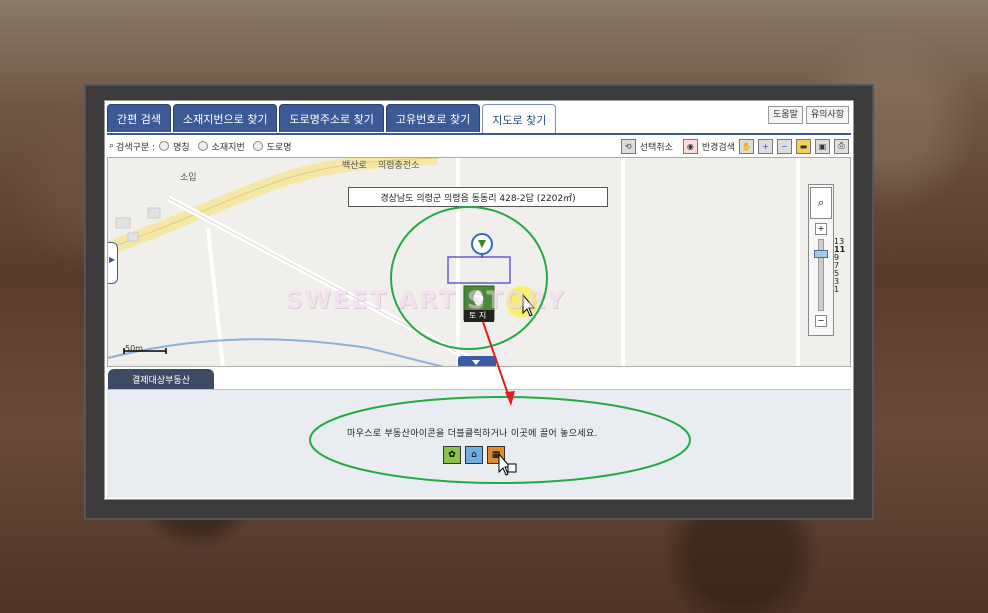 The image size is (988, 613). I want to click on zoom-in-icon: +, so click(765, 146).